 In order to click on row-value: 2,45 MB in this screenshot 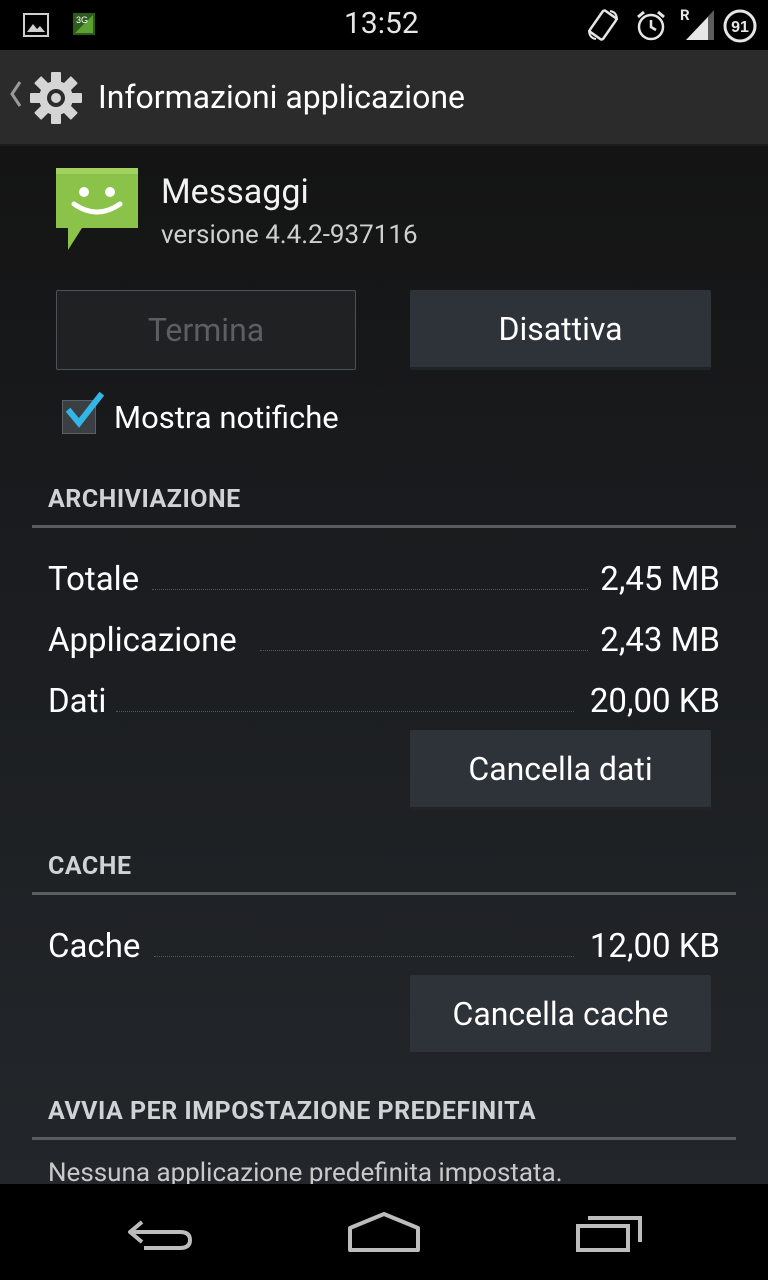, I will do `click(660, 579)`.